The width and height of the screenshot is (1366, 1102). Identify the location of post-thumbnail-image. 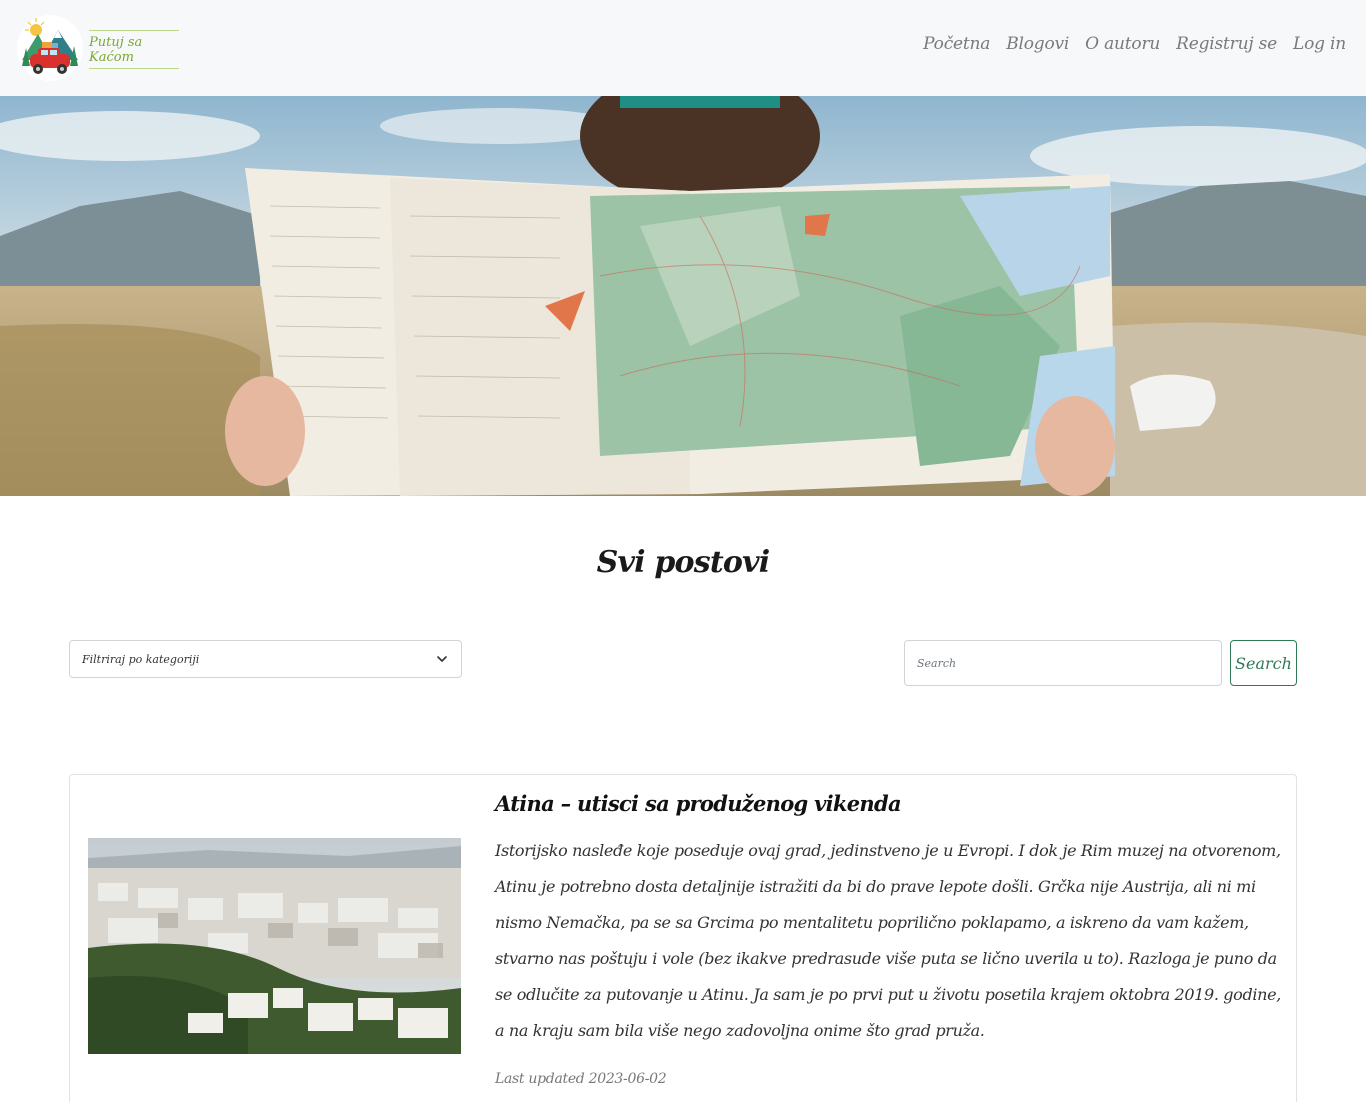
(274, 946).